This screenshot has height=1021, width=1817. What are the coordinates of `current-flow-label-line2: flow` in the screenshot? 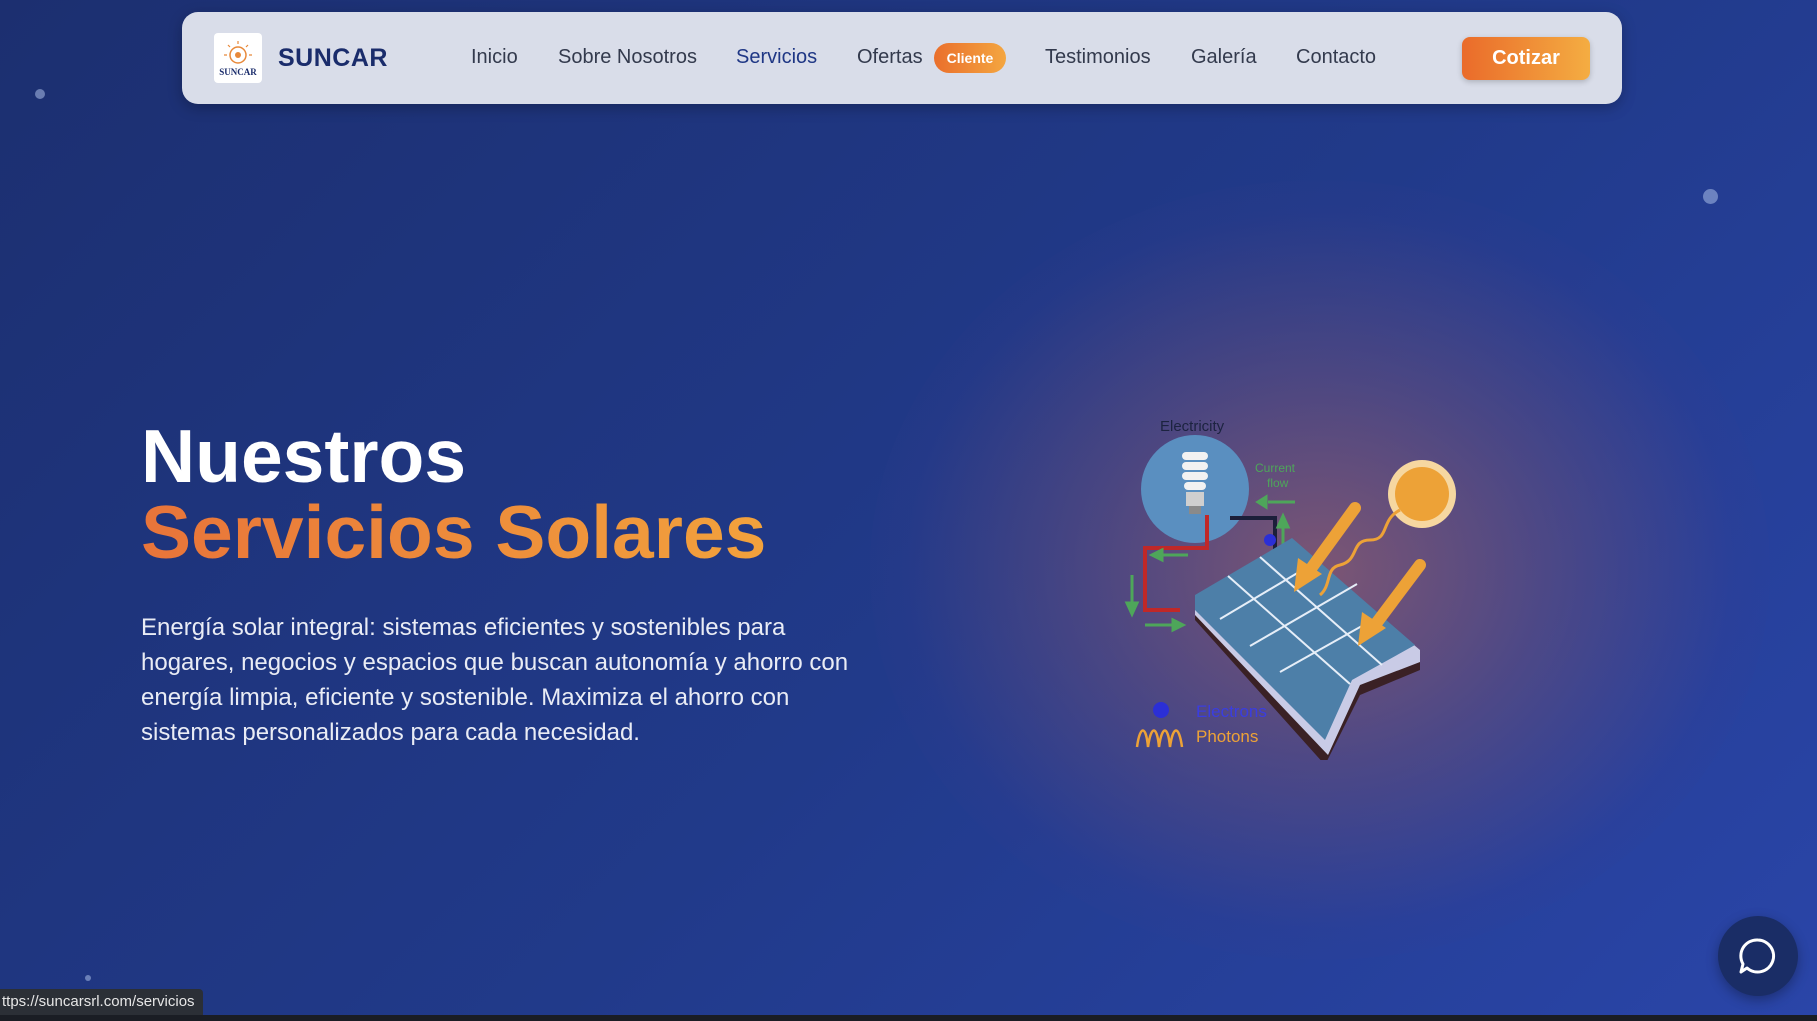 It's located at (1278, 483).